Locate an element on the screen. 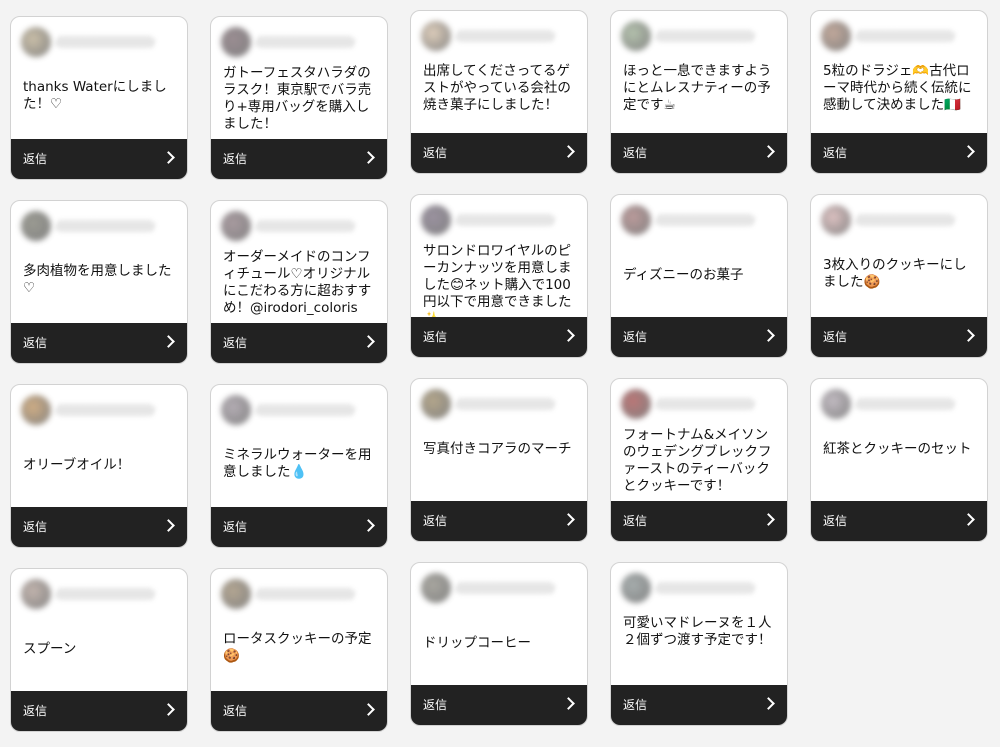 This screenshot has height=747, width=1000. message-card: thanks Waterにしました！♡ 返信 is located at coordinates (99, 98).